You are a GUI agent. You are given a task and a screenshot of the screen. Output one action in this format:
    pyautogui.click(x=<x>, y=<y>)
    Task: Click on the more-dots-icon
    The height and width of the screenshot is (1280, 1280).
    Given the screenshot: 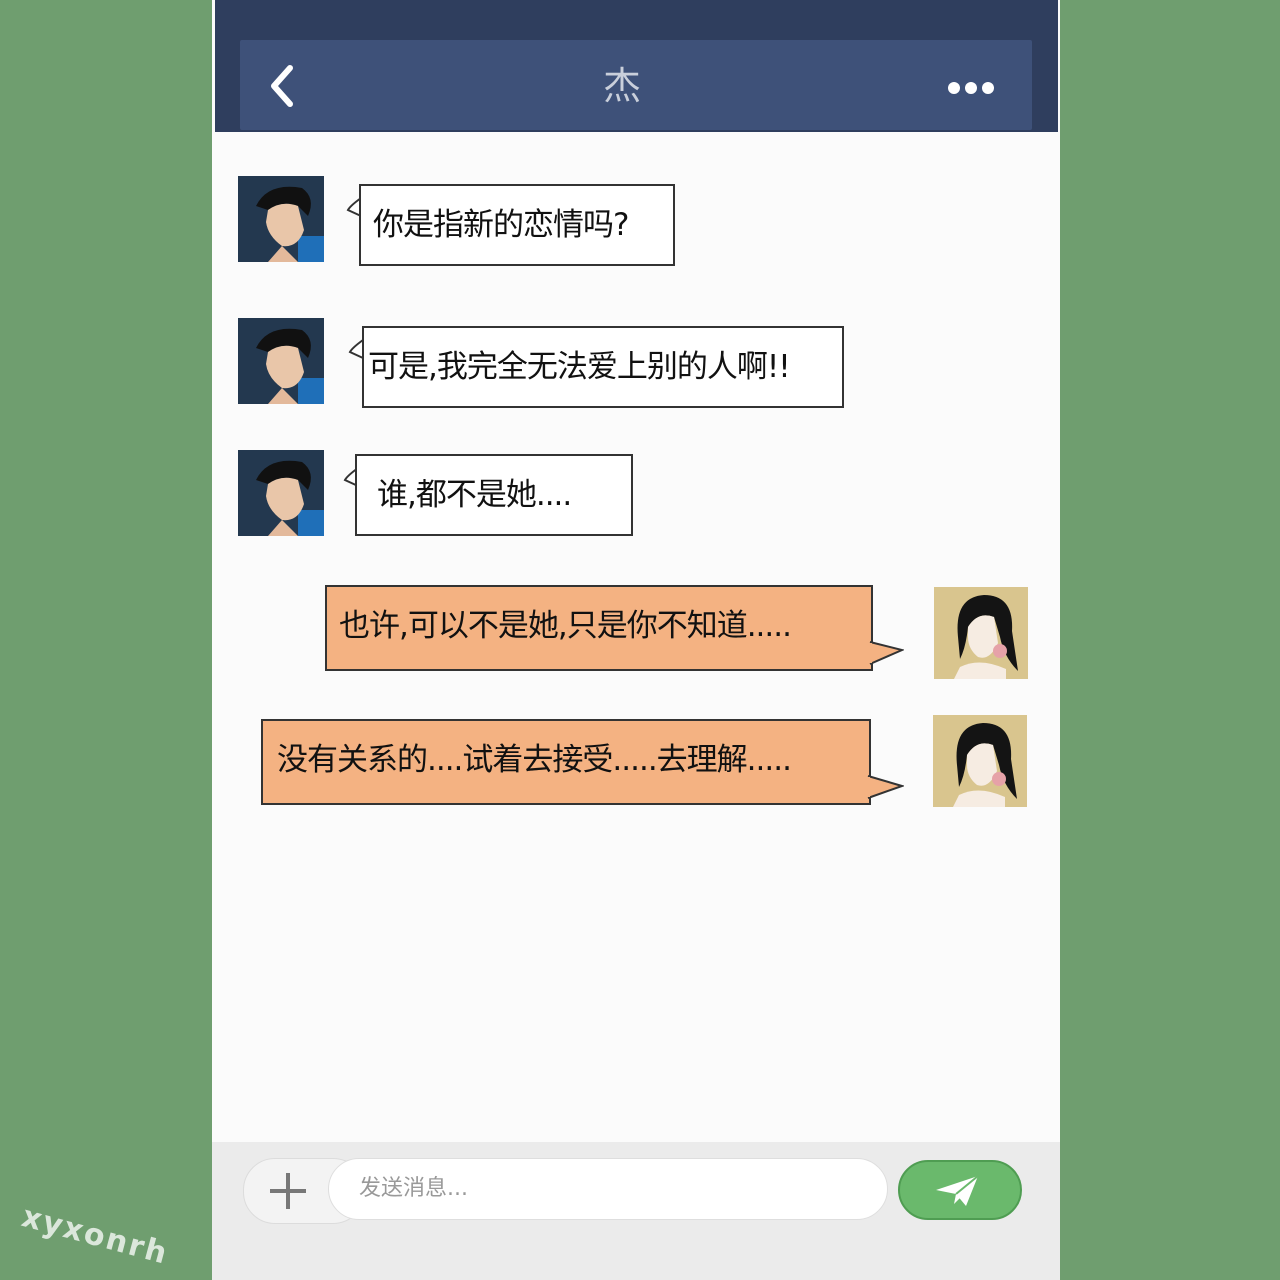 What is the action you would take?
    pyautogui.click(x=971, y=88)
    